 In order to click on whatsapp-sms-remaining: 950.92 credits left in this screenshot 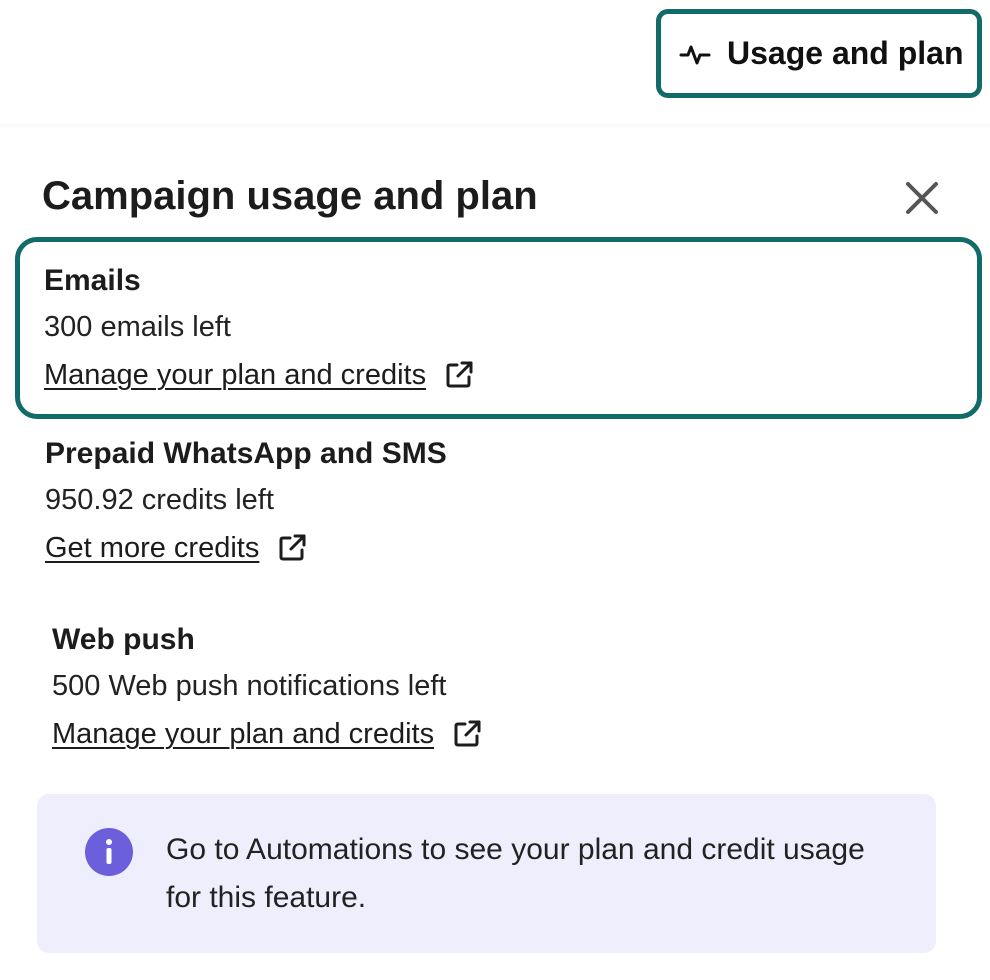, I will do `click(159, 500)`.